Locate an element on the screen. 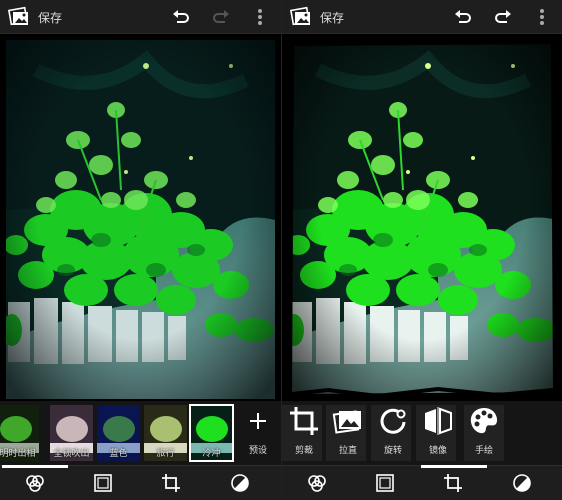 The height and width of the screenshot is (500, 562). add-icon is located at coordinates (258, 421).